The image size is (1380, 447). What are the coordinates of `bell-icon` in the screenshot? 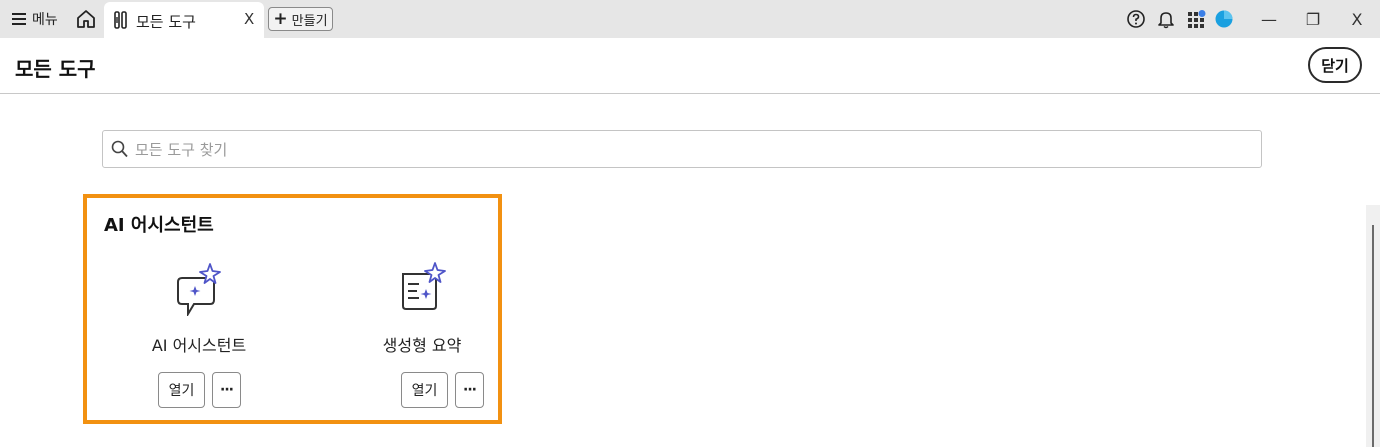 It's located at (1166, 19).